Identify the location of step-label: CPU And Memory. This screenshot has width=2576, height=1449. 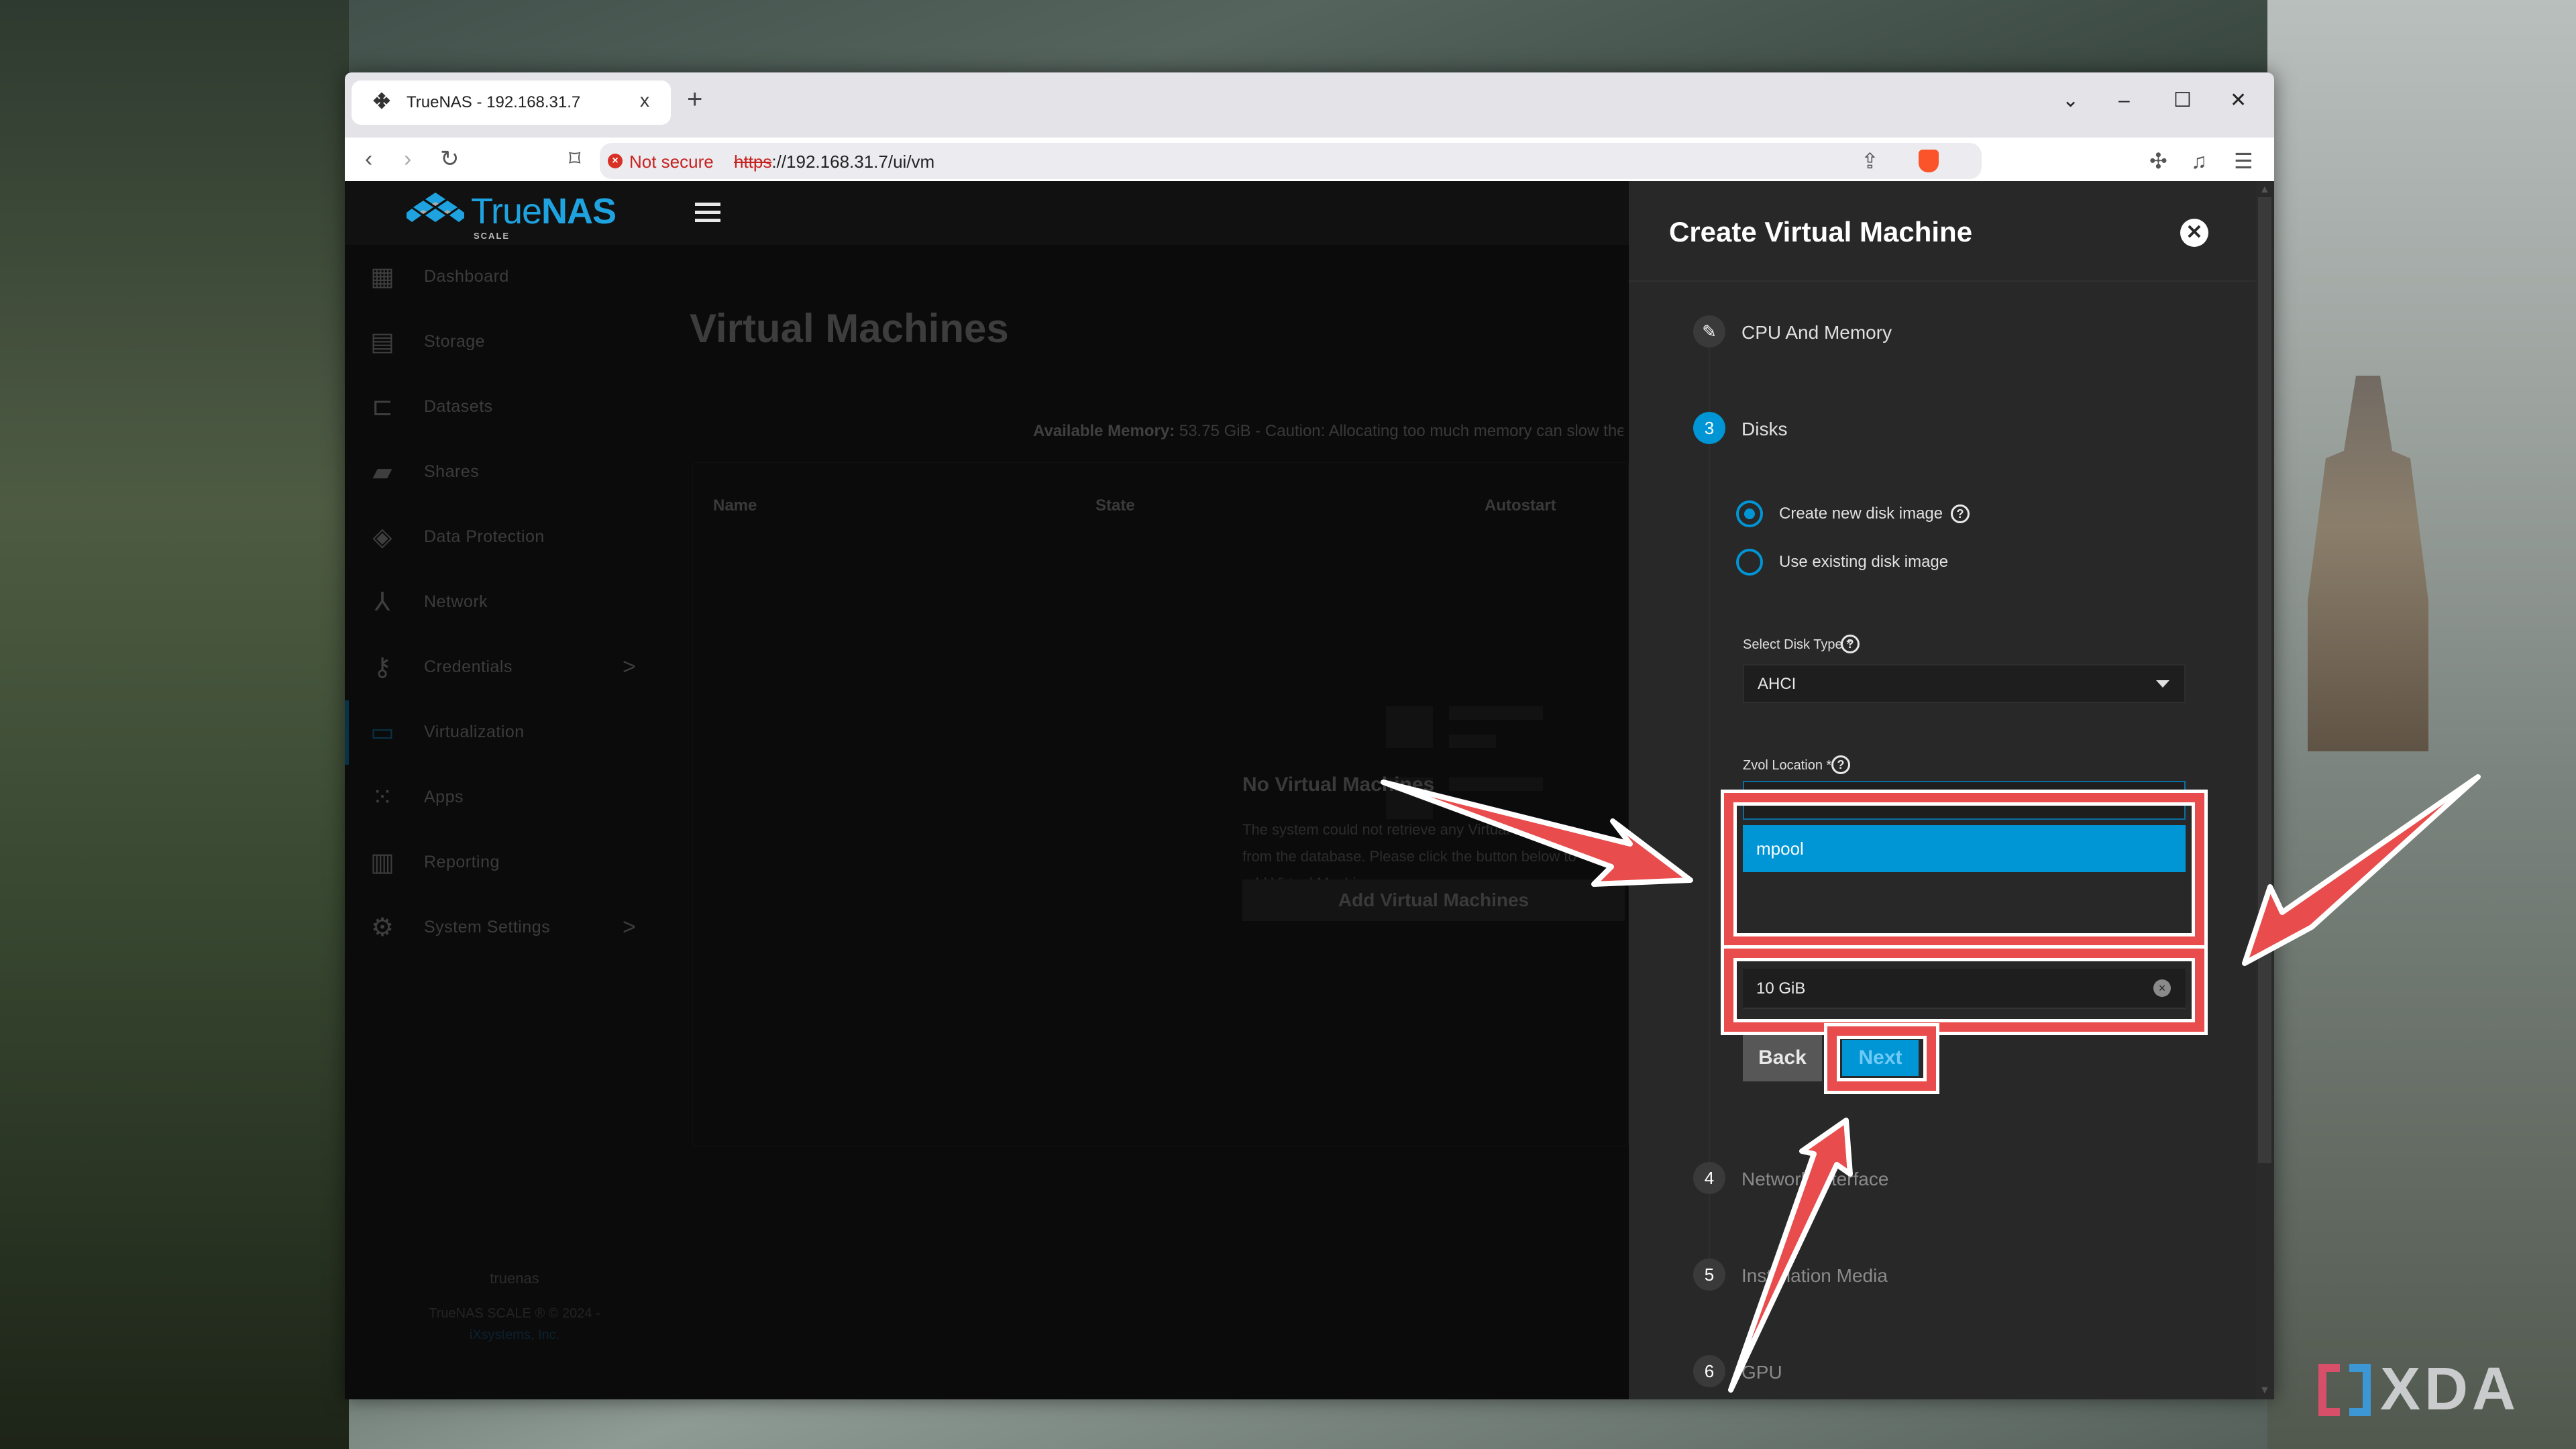
(1816, 332).